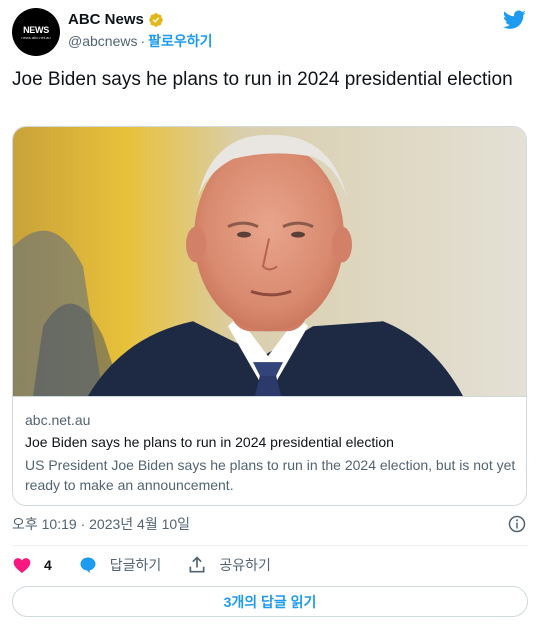  Describe the element at coordinates (36, 37) in the screenshot. I see `avatar-subtext: news.abc.net.au` at that location.